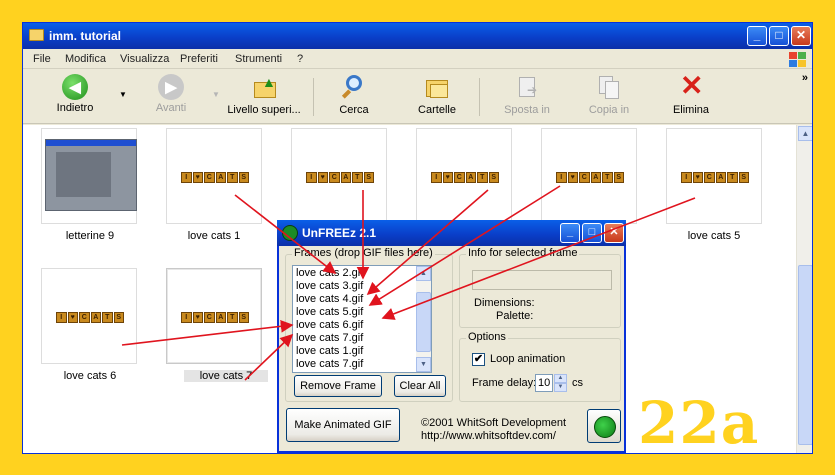  What do you see at coordinates (479, 97) in the screenshot?
I see `toolbar-separator` at bounding box center [479, 97].